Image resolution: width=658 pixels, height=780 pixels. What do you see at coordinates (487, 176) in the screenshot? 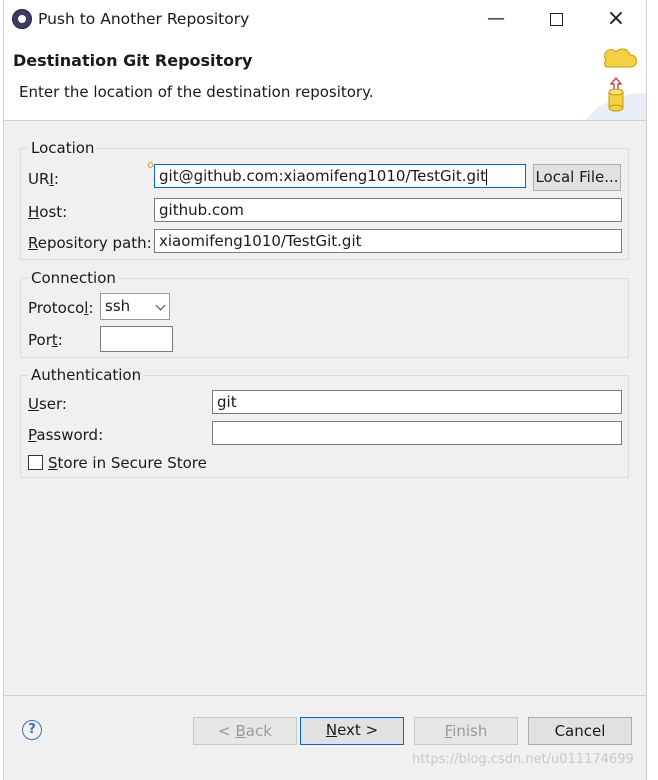
I see `text-caret` at bounding box center [487, 176].